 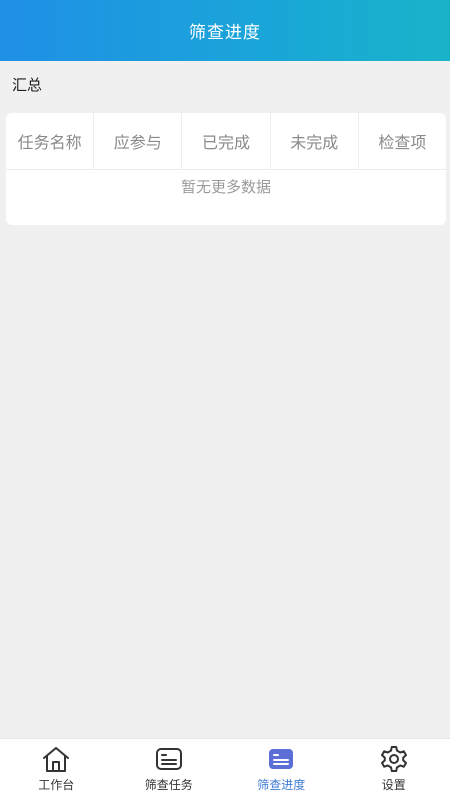 I want to click on column-header-expected: 应参与, so click(x=138, y=141).